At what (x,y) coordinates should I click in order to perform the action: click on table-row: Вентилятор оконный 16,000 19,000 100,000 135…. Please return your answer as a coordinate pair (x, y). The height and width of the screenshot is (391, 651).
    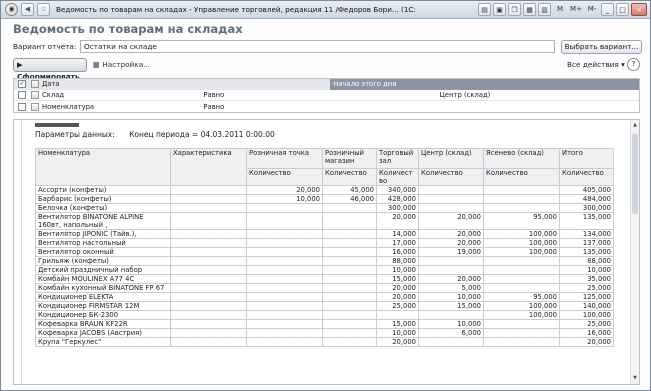
    Looking at the image, I should click on (324, 252).